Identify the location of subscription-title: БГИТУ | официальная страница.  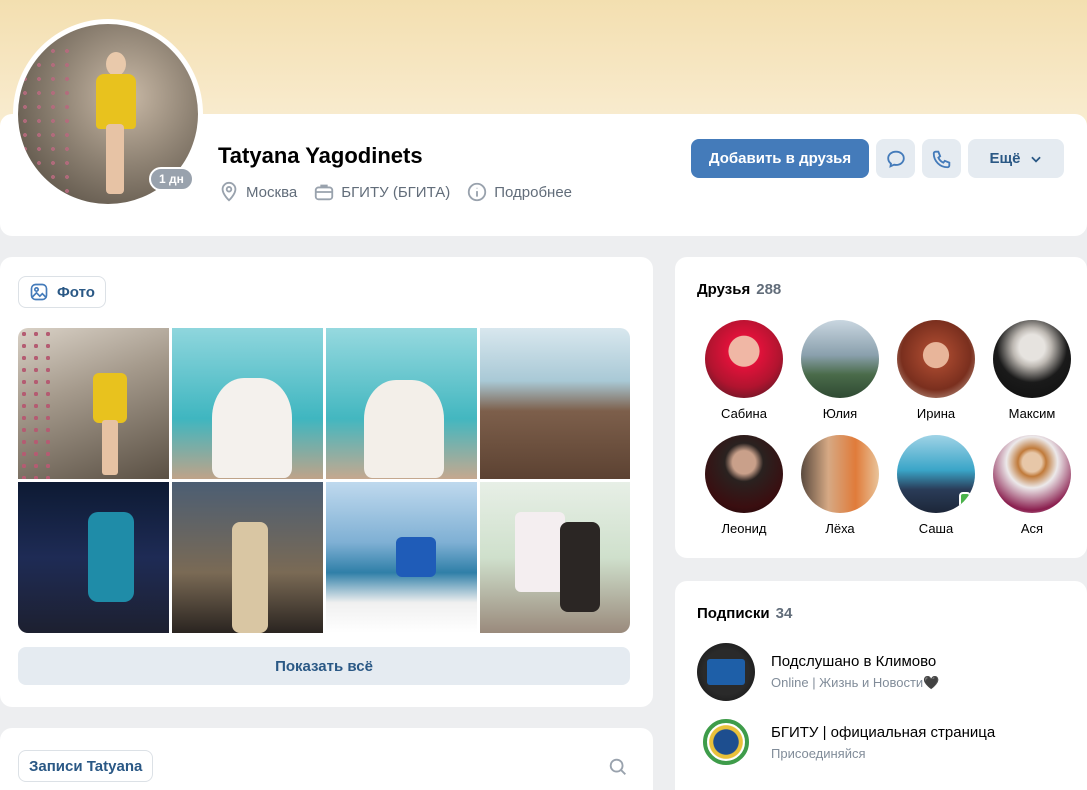
(883, 732).